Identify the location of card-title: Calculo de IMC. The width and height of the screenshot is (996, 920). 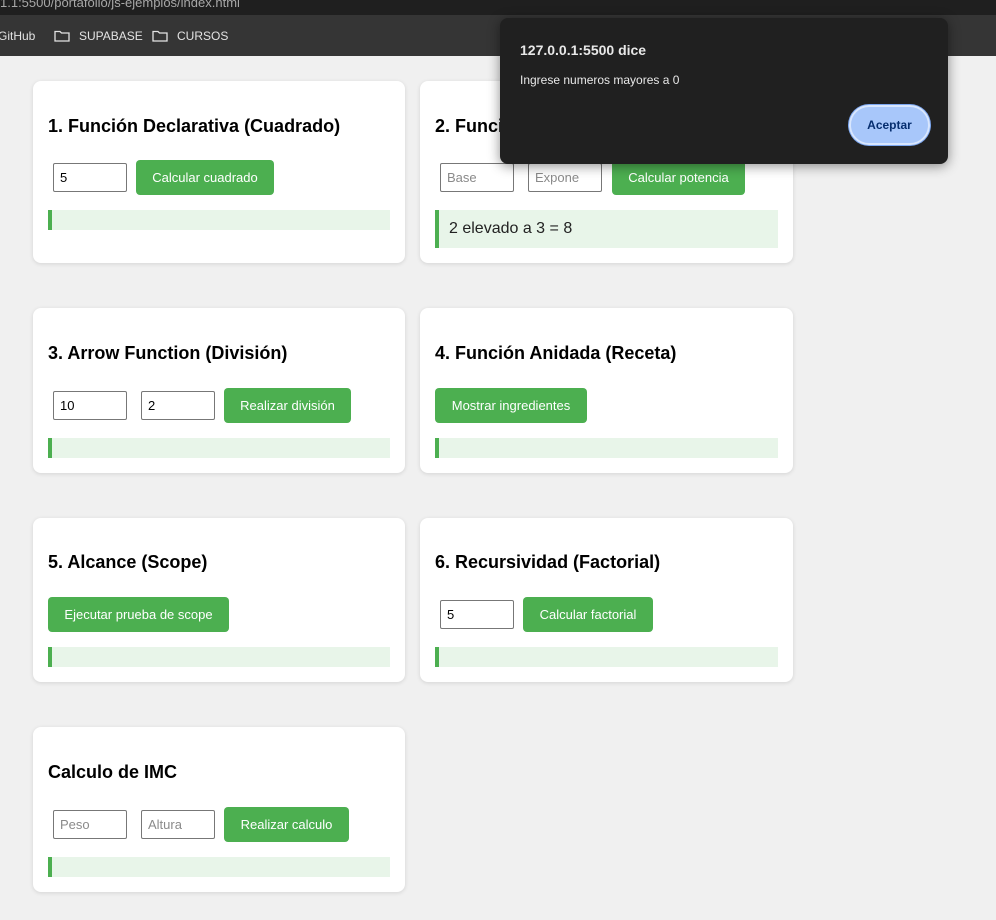
(113, 772).